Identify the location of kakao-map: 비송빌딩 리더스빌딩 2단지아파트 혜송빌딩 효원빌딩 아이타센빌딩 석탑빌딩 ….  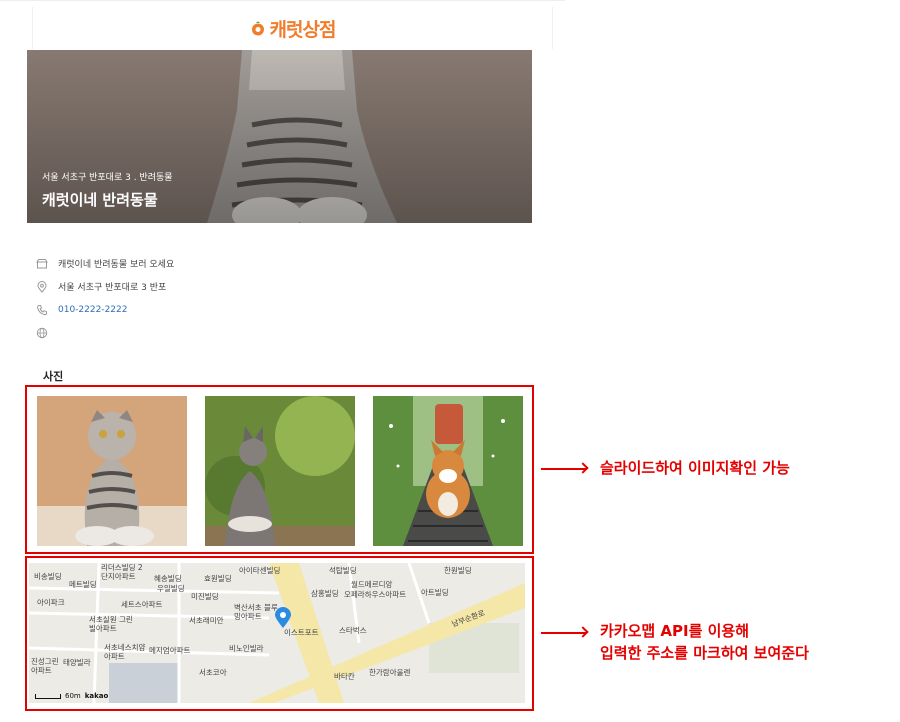
(279, 633).